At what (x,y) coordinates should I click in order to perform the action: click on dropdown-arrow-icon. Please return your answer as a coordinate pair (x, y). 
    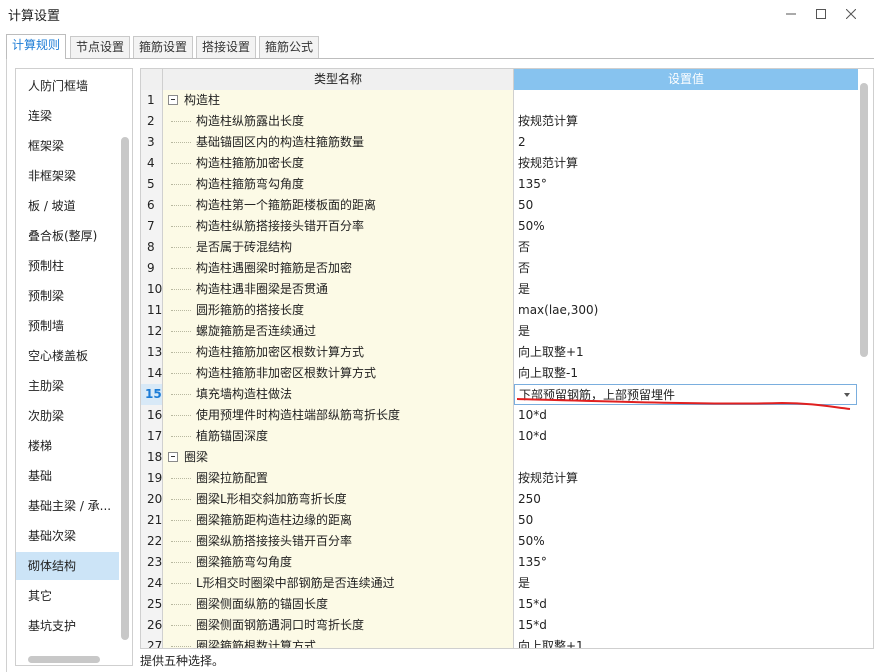
    Looking at the image, I should click on (847, 395).